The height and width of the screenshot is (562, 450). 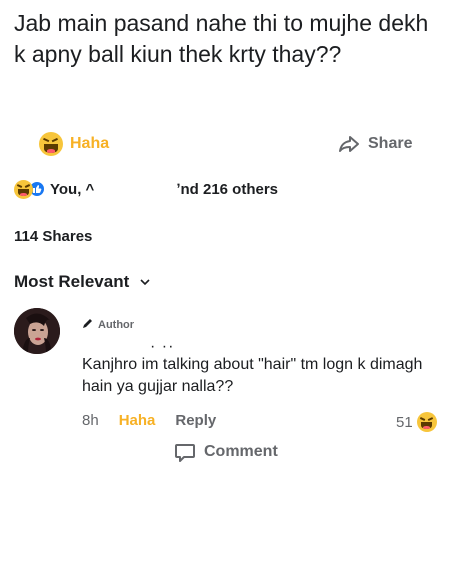 What do you see at coordinates (311, 452) in the screenshot?
I see `comment-button: Comment` at bounding box center [311, 452].